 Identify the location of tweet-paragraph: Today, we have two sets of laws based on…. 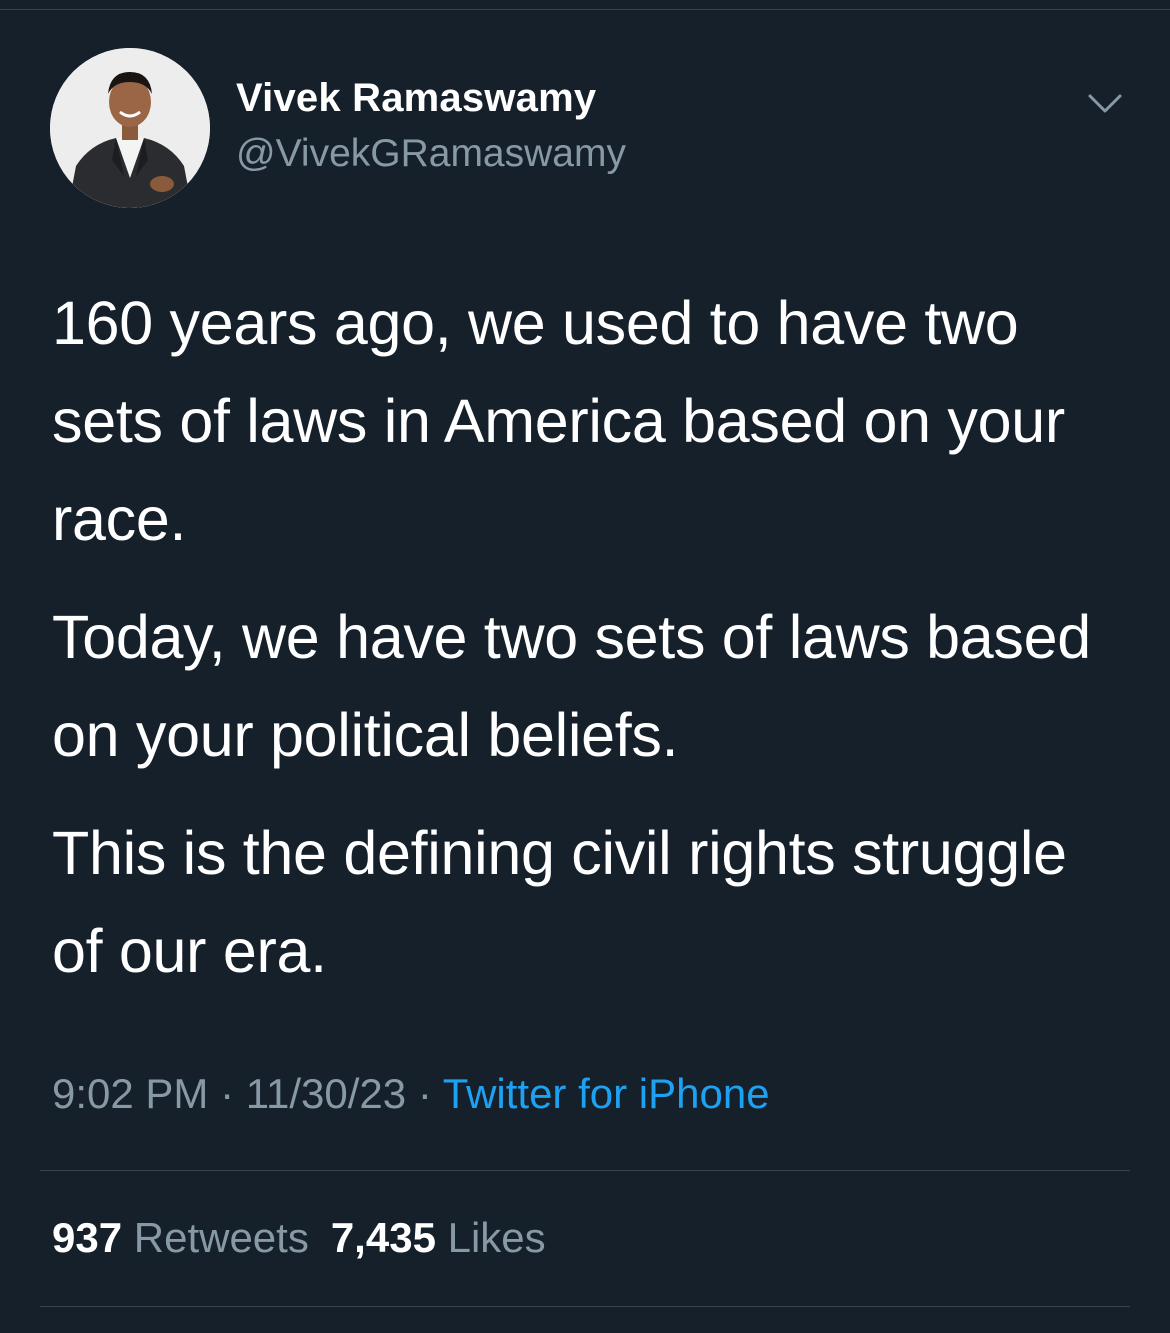
(571, 686).